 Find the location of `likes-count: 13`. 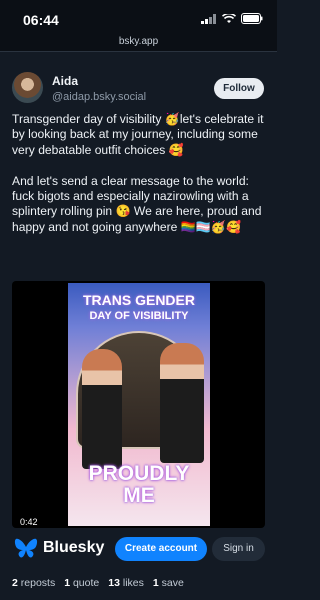

likes-count: 13 is located at coordinates (114, 583).